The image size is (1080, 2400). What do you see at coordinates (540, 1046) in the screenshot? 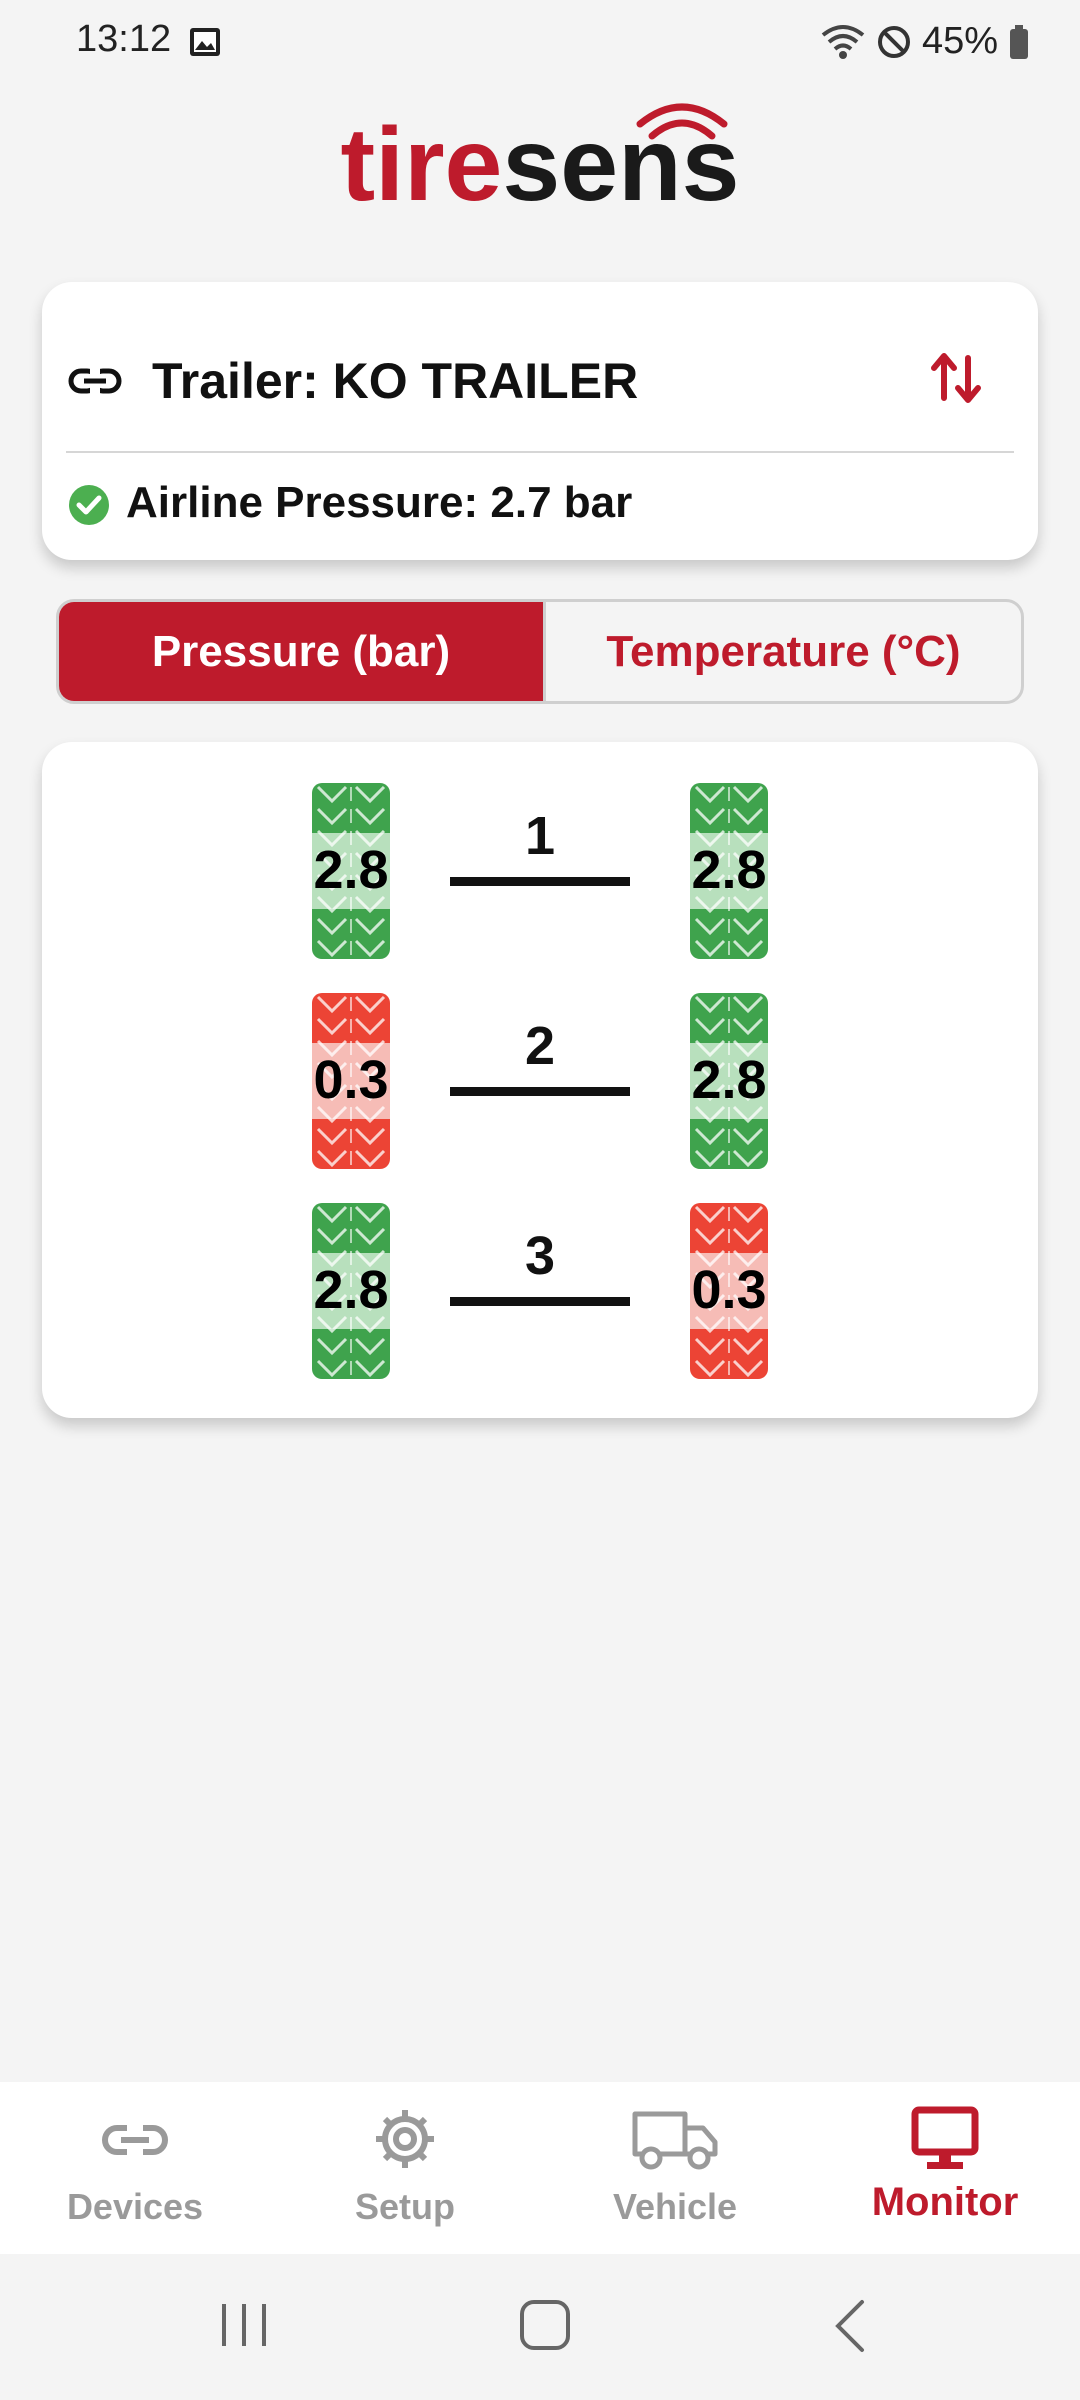
I see `axle-number: 2` at bounding box center [540, 1046].